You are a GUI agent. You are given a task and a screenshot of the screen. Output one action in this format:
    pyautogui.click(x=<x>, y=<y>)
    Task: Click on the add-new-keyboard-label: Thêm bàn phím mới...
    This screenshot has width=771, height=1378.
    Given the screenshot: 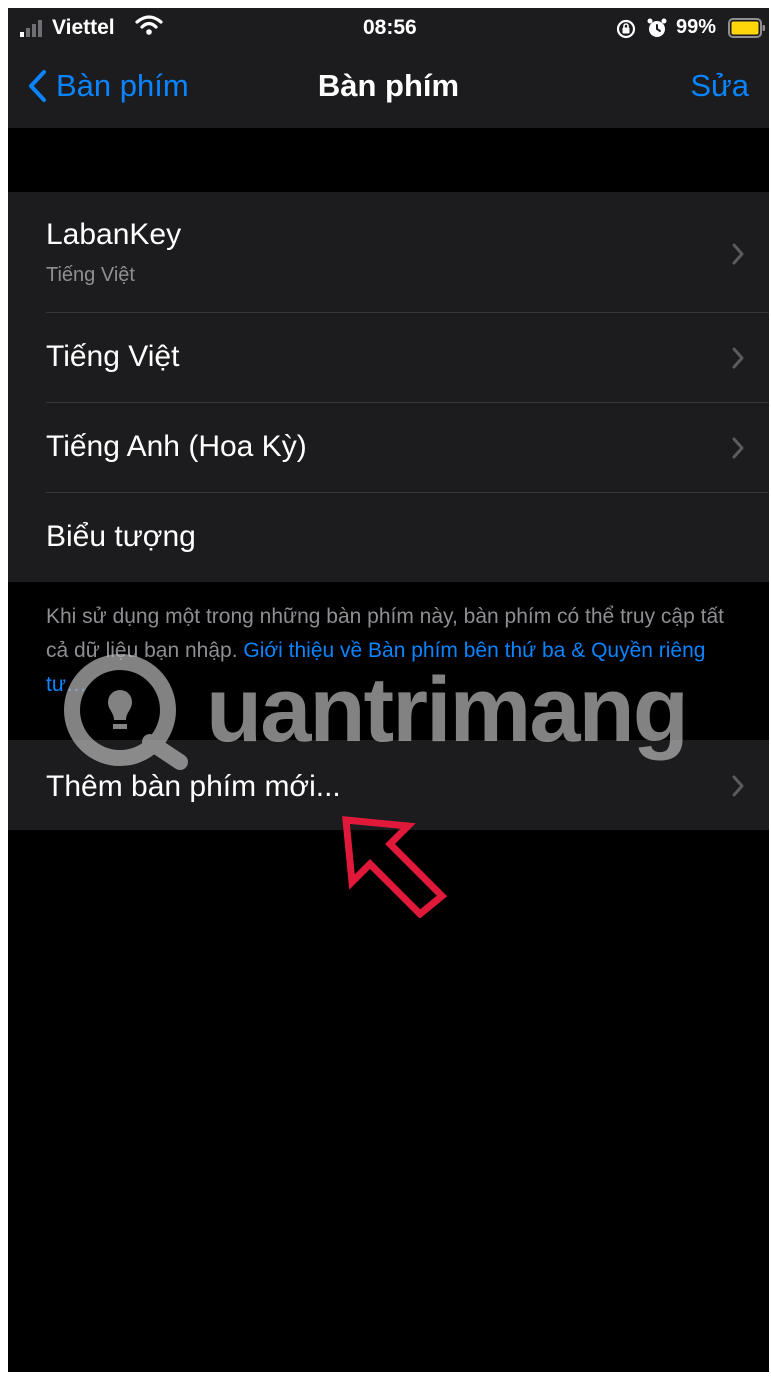 What is the action you would take?
    pyautogui.click(x=193, y=786)
    